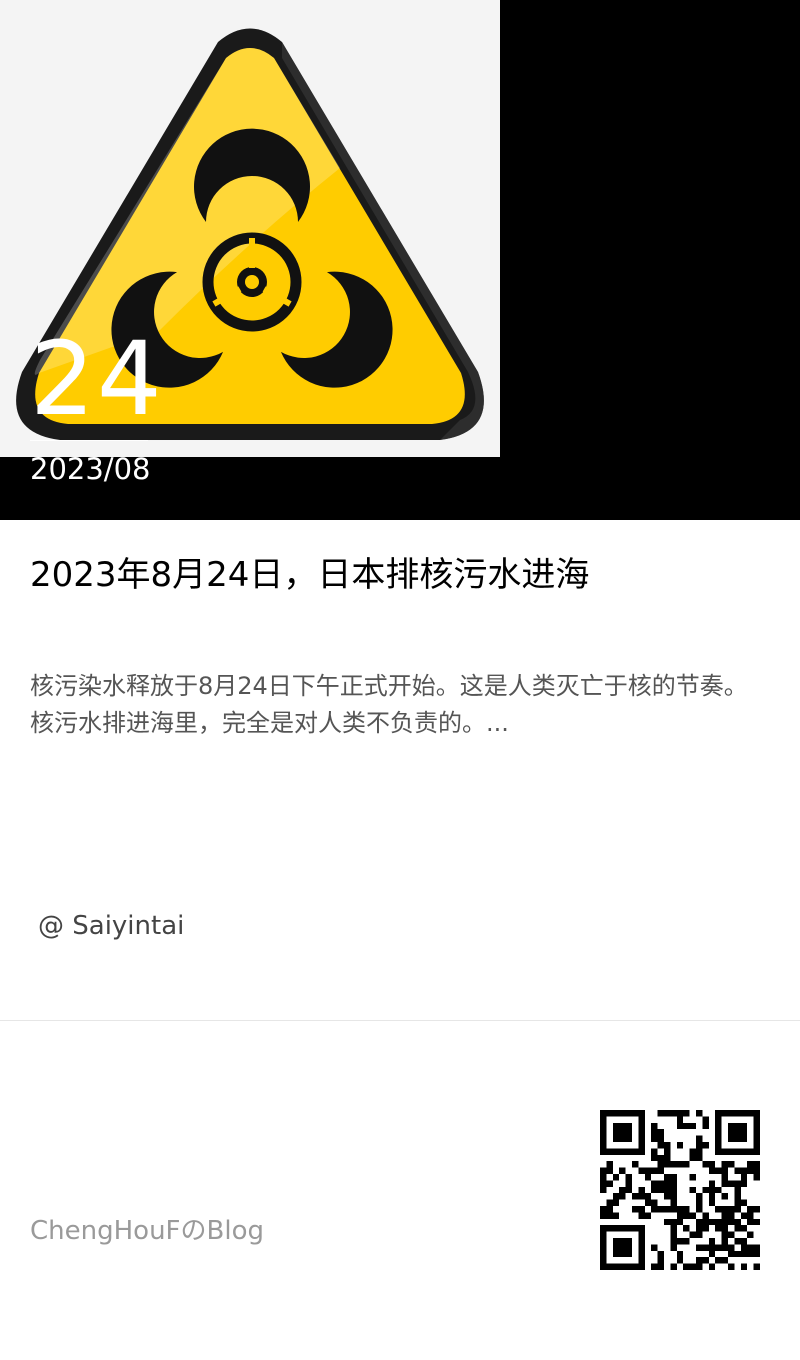 The height and width of the screenshot is (1360, 800). I want to click on blog-name: ChengHouFのBlog, so click(147, 1231).